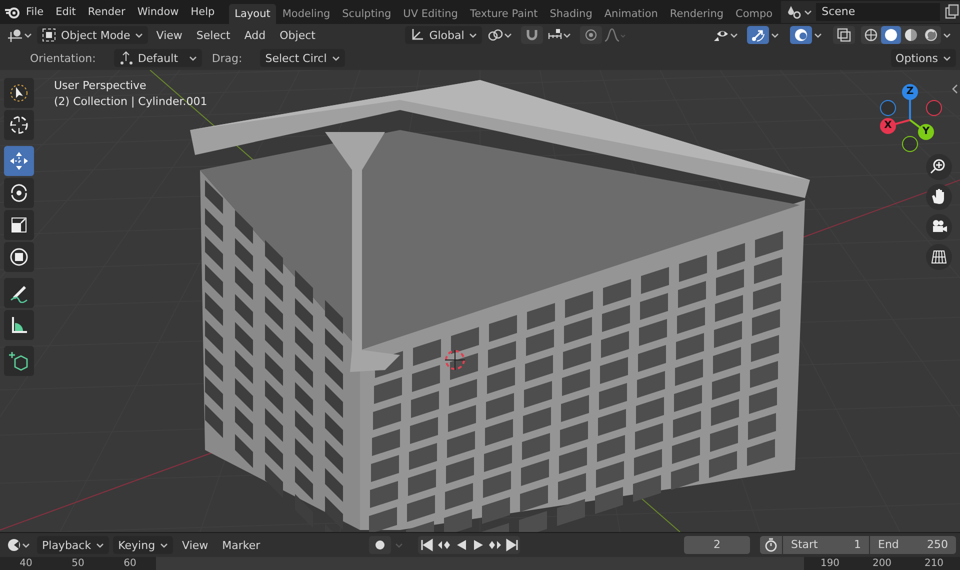 This screenshot has height=570, width=960. I want to click on frame-number: 200, so click(882, 563).